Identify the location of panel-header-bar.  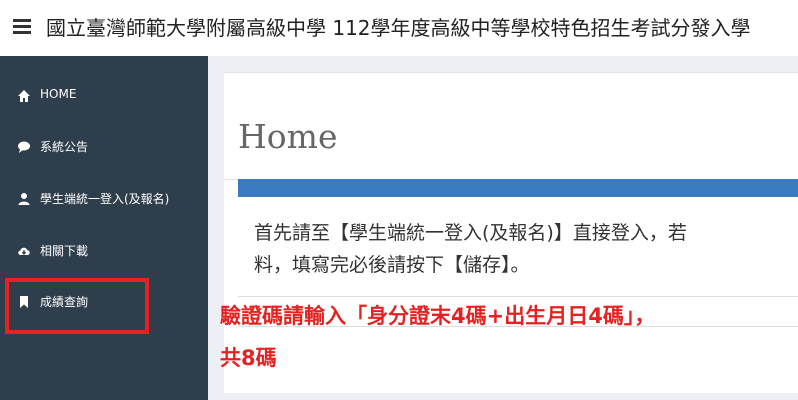
(518, 188).